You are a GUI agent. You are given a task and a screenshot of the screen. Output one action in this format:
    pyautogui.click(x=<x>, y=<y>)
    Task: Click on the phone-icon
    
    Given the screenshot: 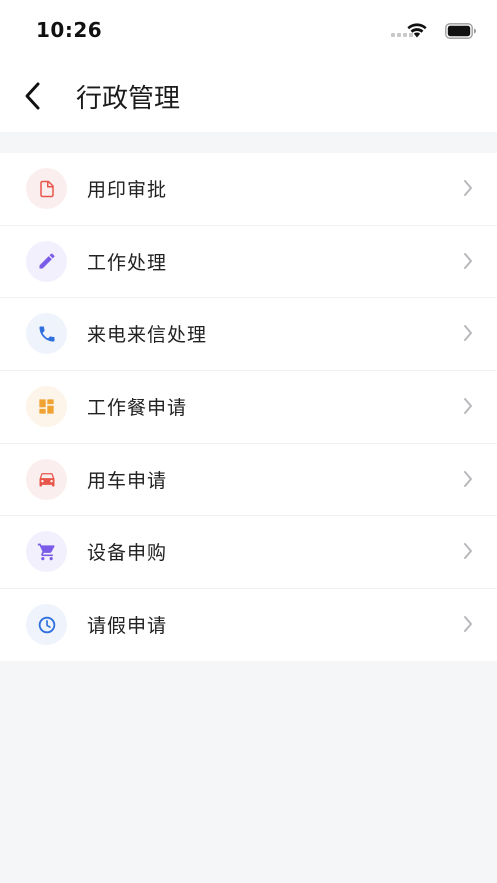 What is the action you would take?
    pyautogui.click(x=46, y=334)
    